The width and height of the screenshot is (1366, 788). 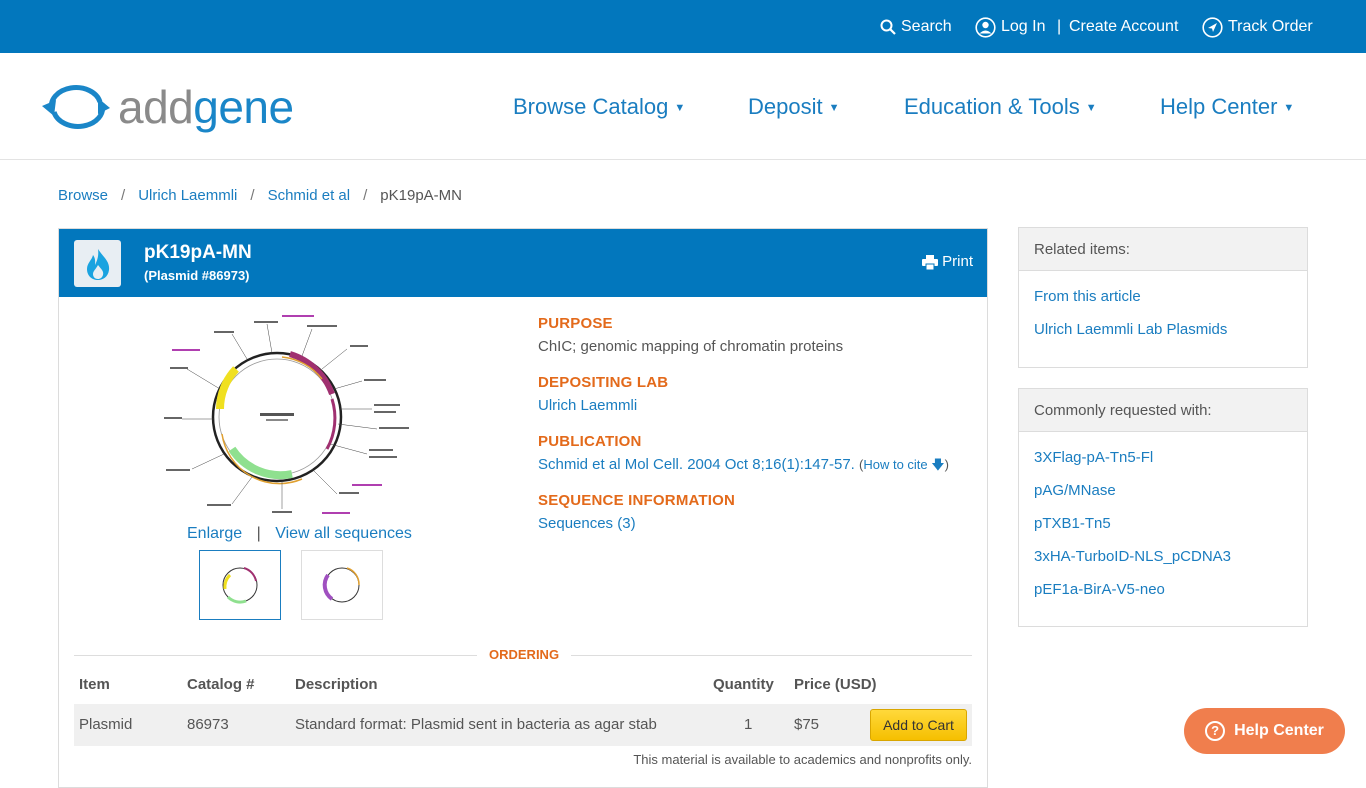 What do you see at coordinates (587, 523) in the screenshot?
I see `sequences-link: Sequences (3)` at bounding box center [587, 523].